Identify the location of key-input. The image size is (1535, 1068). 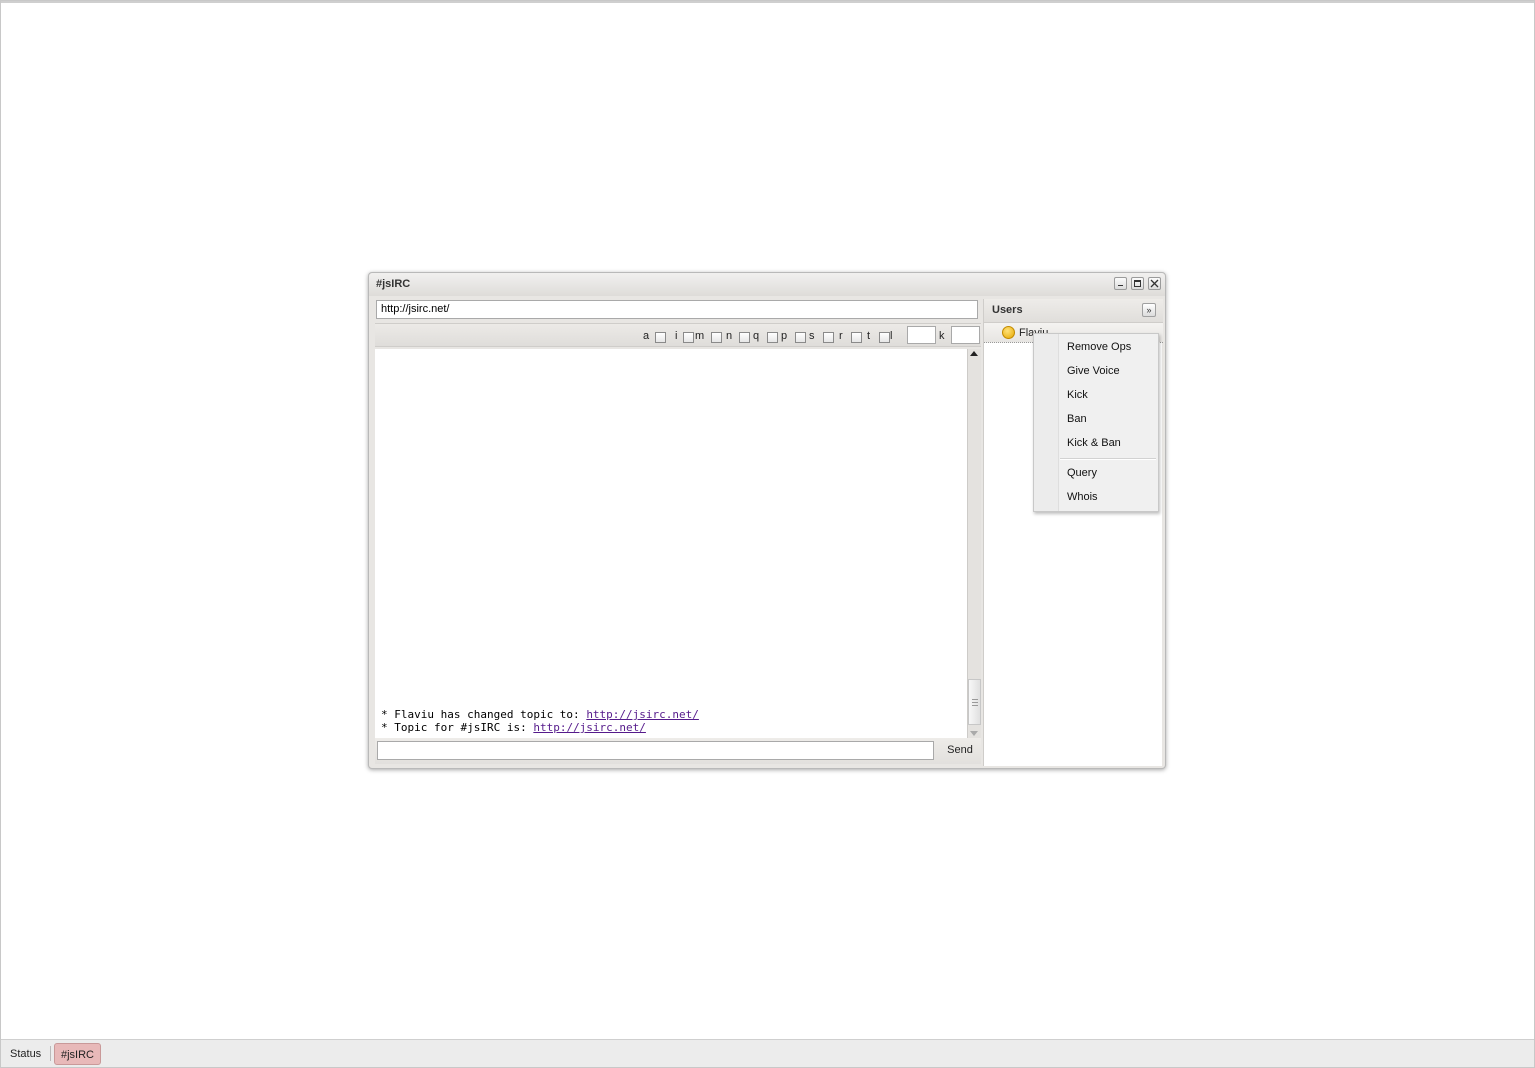
(965, 335).